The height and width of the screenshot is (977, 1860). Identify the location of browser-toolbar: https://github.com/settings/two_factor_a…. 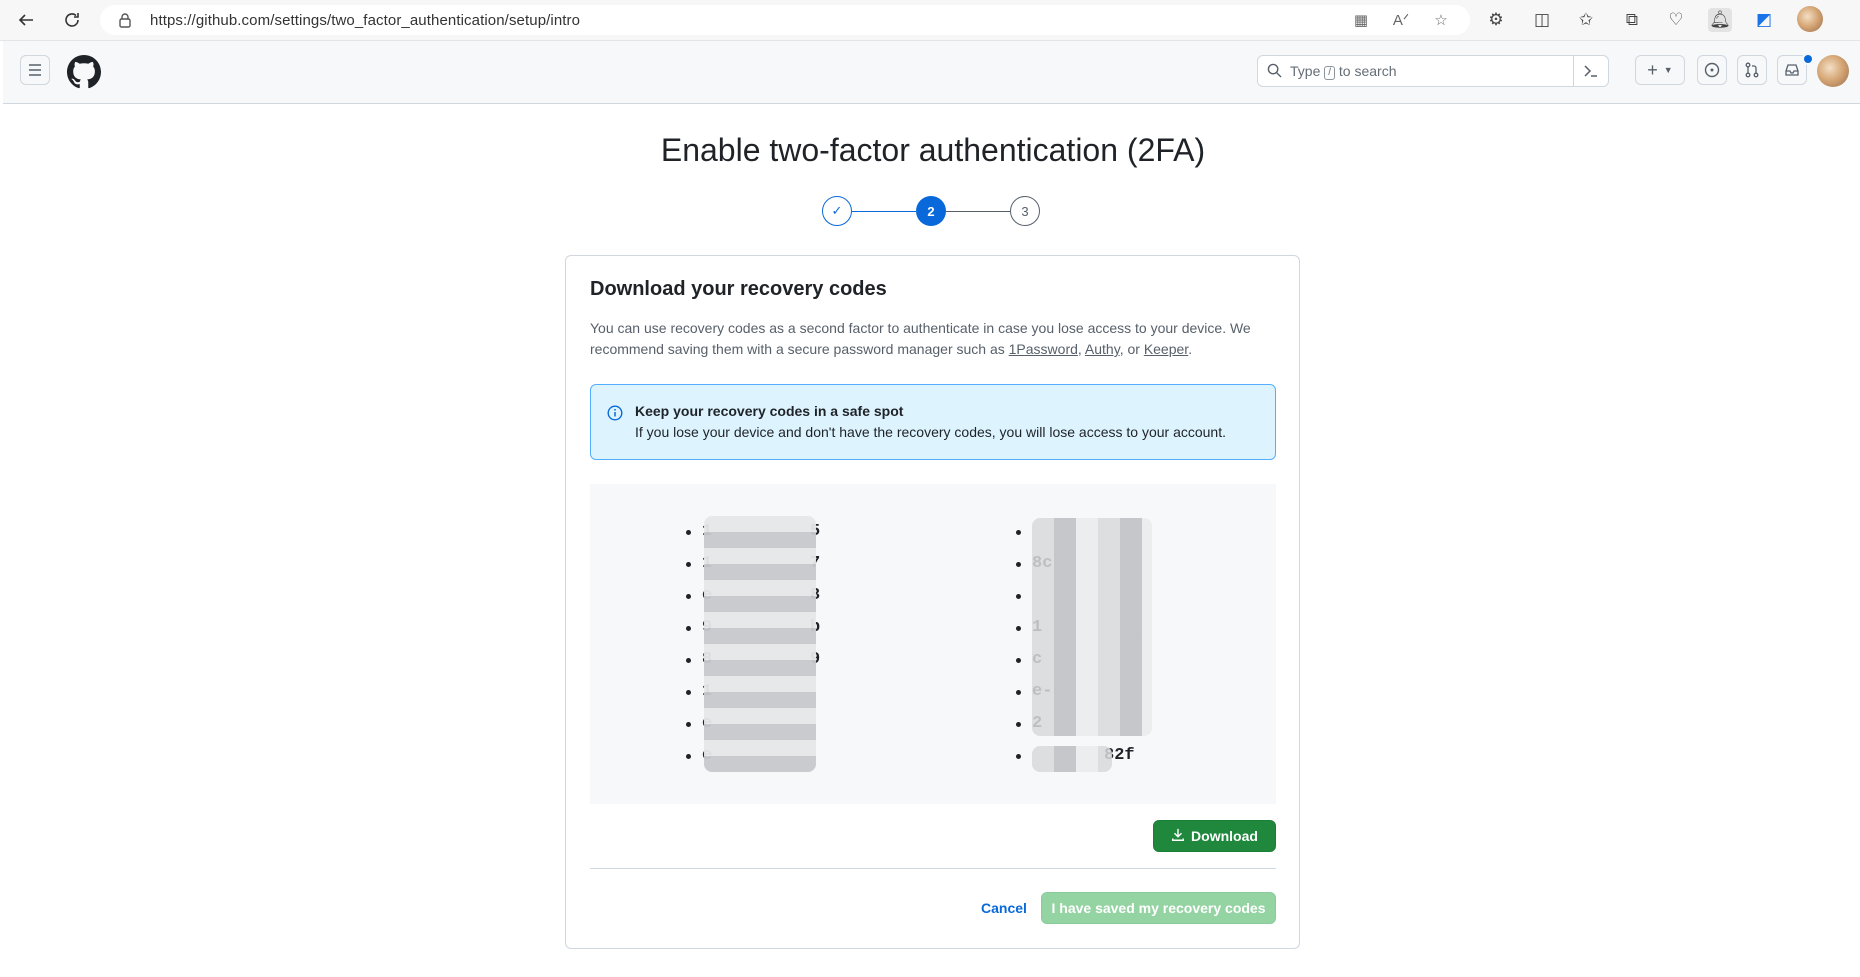
(930, 20).